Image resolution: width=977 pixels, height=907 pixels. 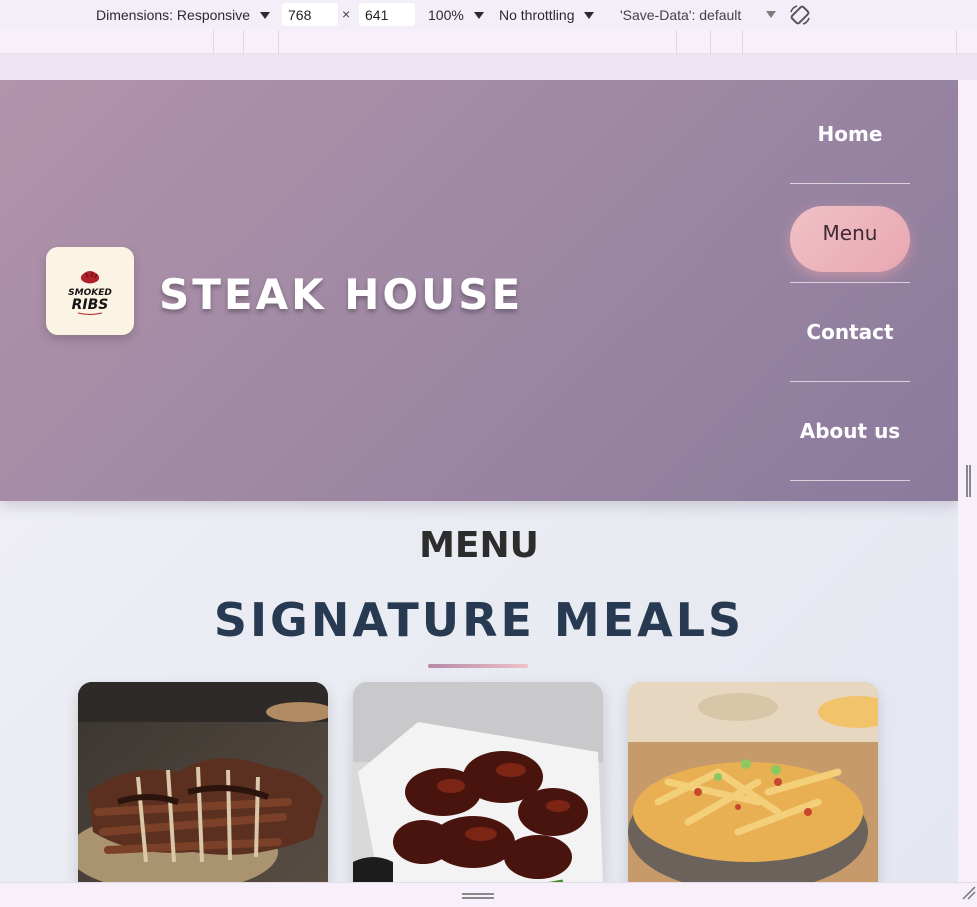 I want to click on bbq-ribs-photo, so click(x=203, y=782).